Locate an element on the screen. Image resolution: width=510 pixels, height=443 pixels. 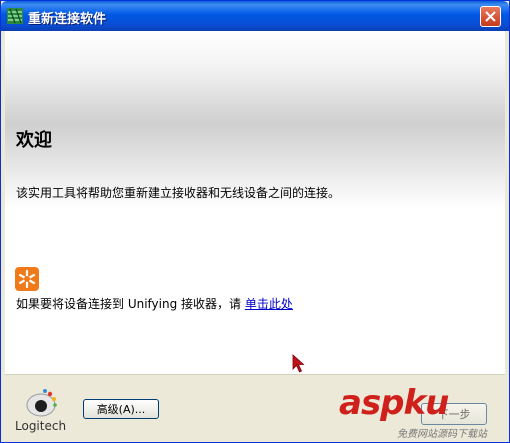
title-bar: 重新连接软件 is located at coordinates (255, 16).